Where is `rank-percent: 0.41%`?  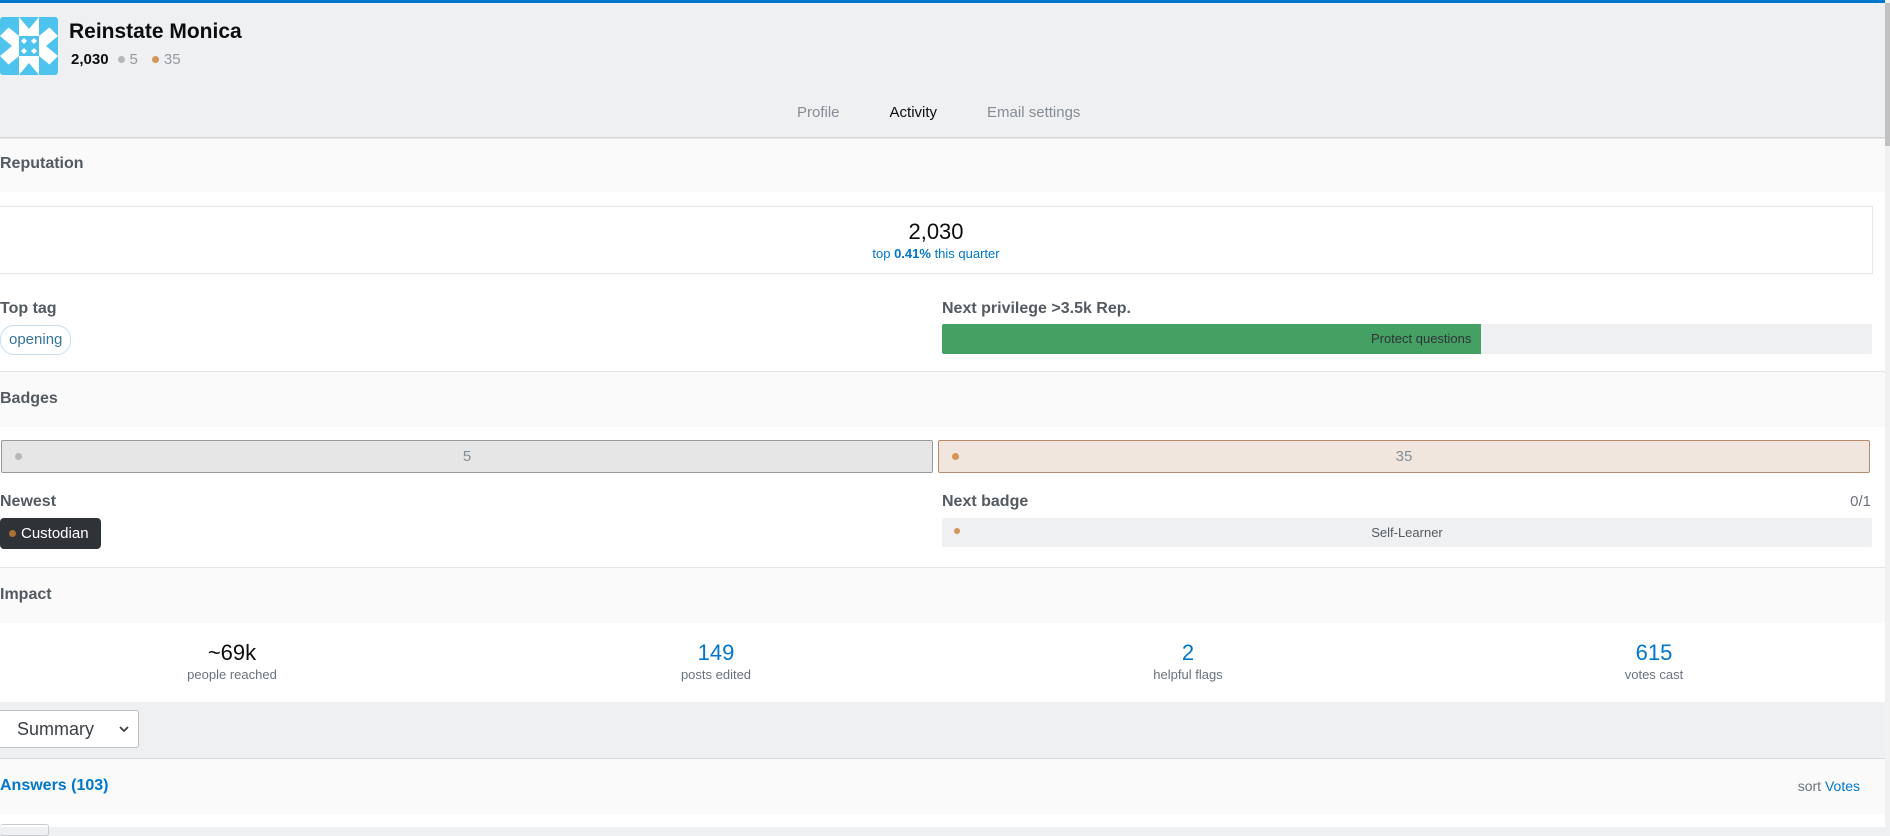 rank-percent: 0.41% is located at coordinates (912, 253).